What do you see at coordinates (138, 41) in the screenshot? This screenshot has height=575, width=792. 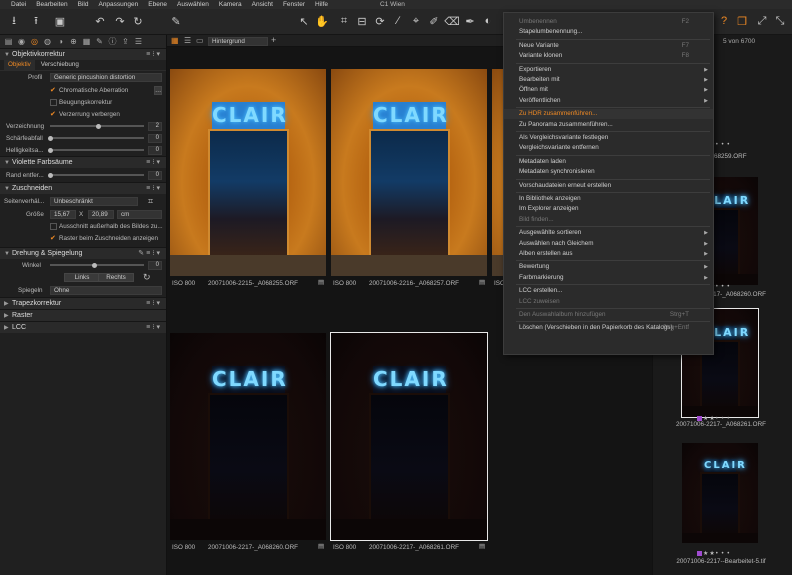 I see `batch-icon: ☰` at bounding box center [138, 41].